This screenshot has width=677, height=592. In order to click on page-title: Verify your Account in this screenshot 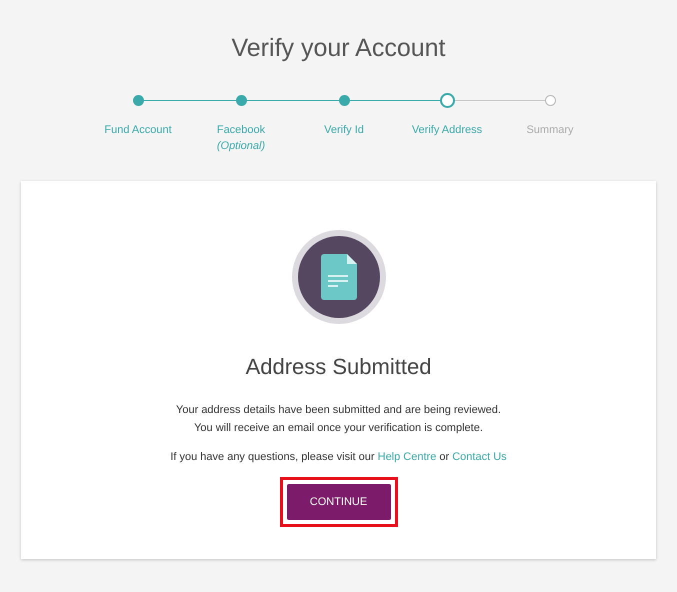, I will do `click(338, 48)`.